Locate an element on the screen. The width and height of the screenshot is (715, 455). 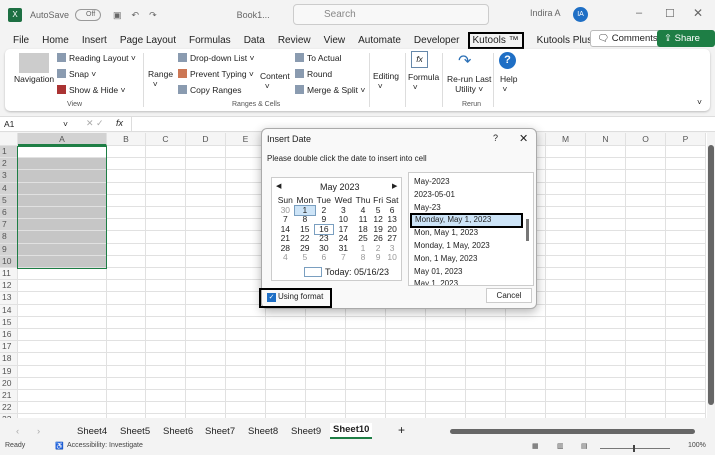
accessibility-status: Accessibility: Investigate is located at coordinates (105, 445).